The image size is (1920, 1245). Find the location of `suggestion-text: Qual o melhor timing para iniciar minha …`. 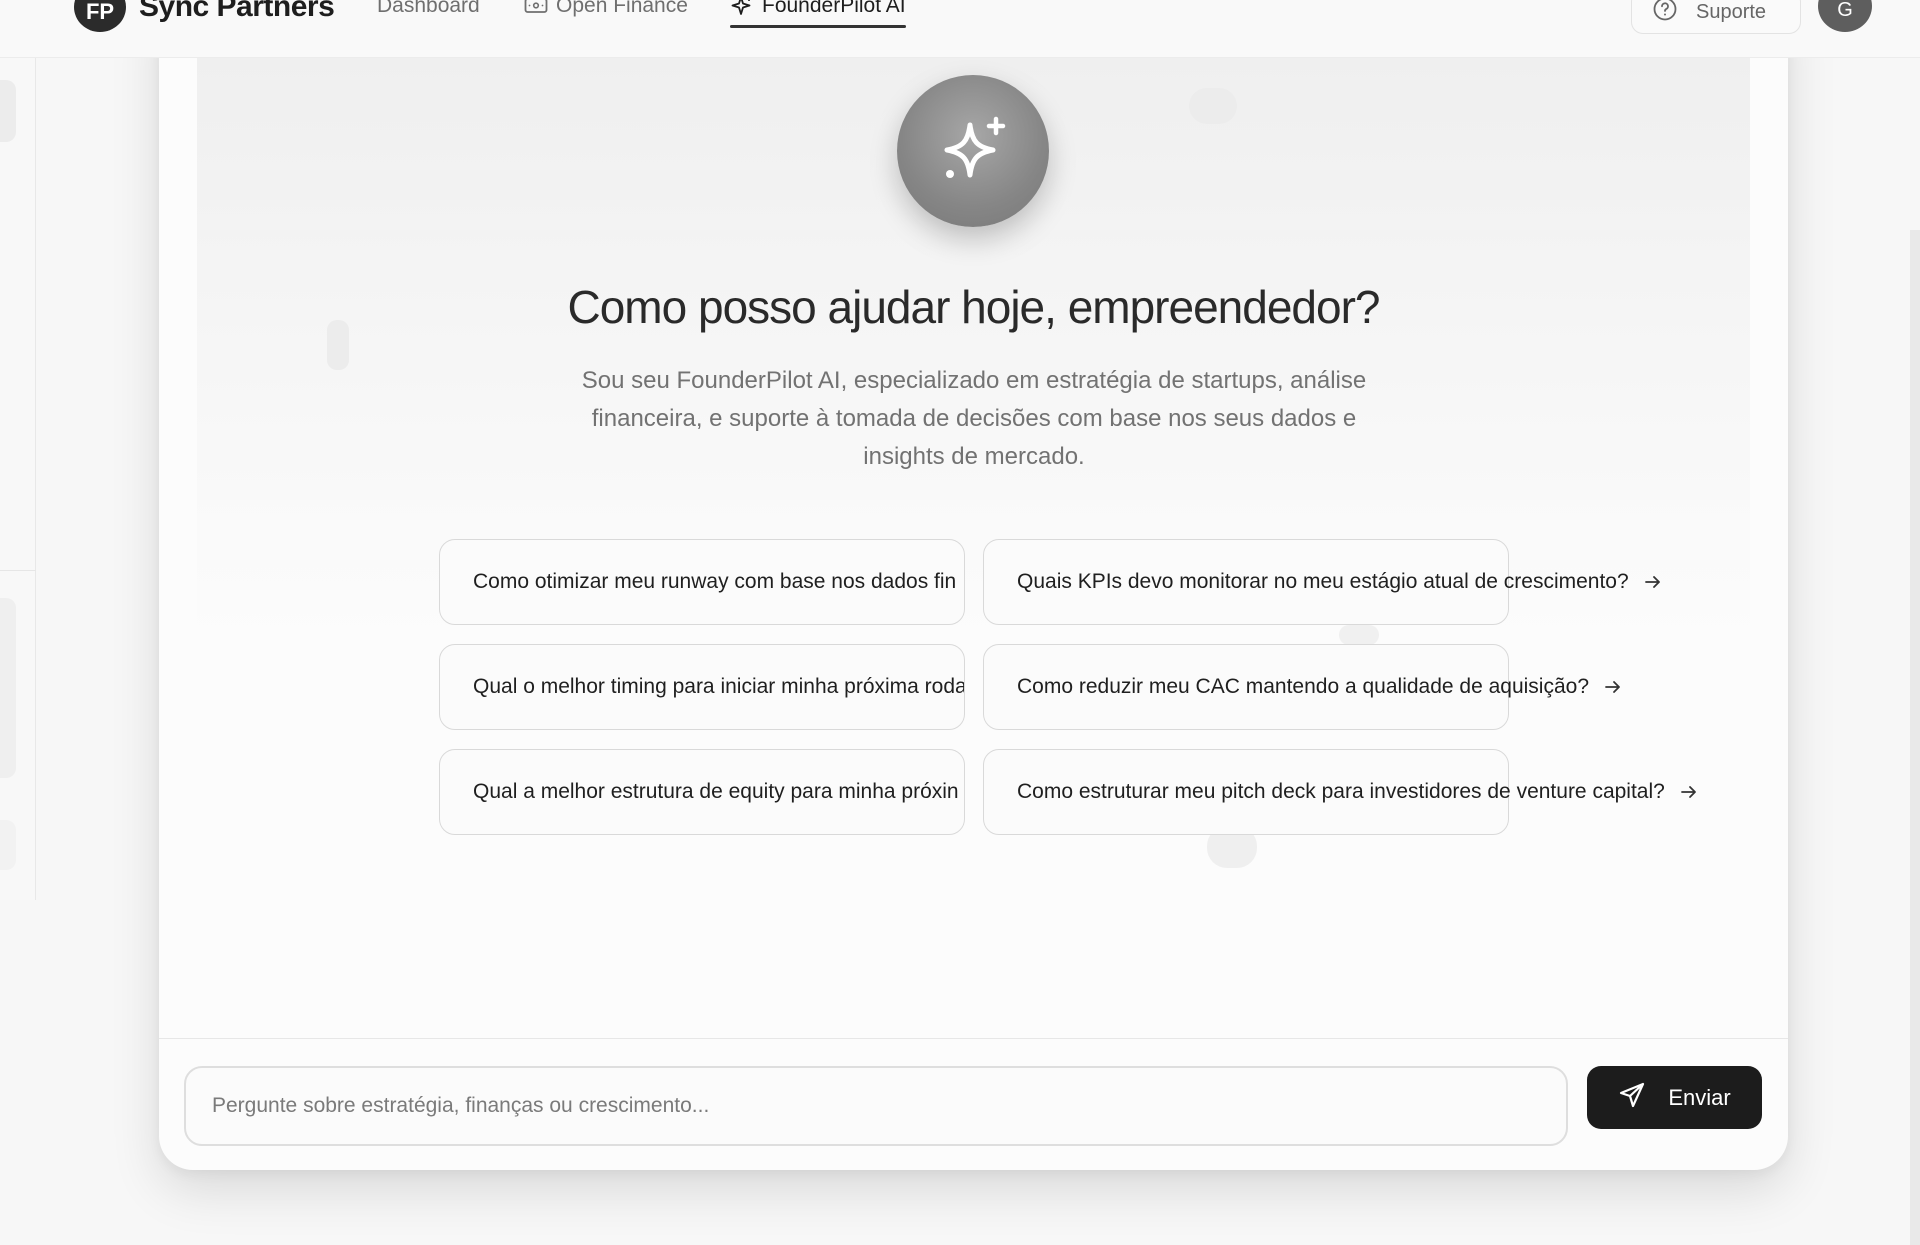

suggestion-text: Qual o melhor timing para iniciar minha … is located at coordinates (719, 686).